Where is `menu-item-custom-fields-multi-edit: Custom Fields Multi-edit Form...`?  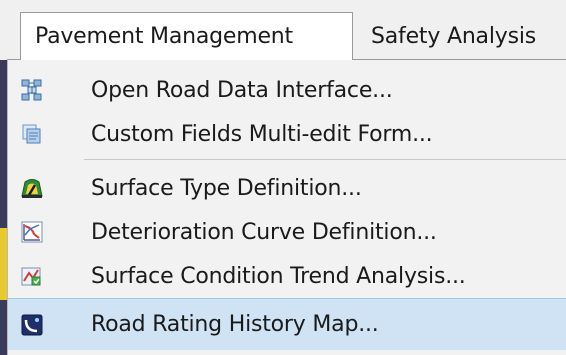
menu-item-custom-fields-multi-edit: Custom Fields Multi-edit Form... is located at coordinates (287, 134).